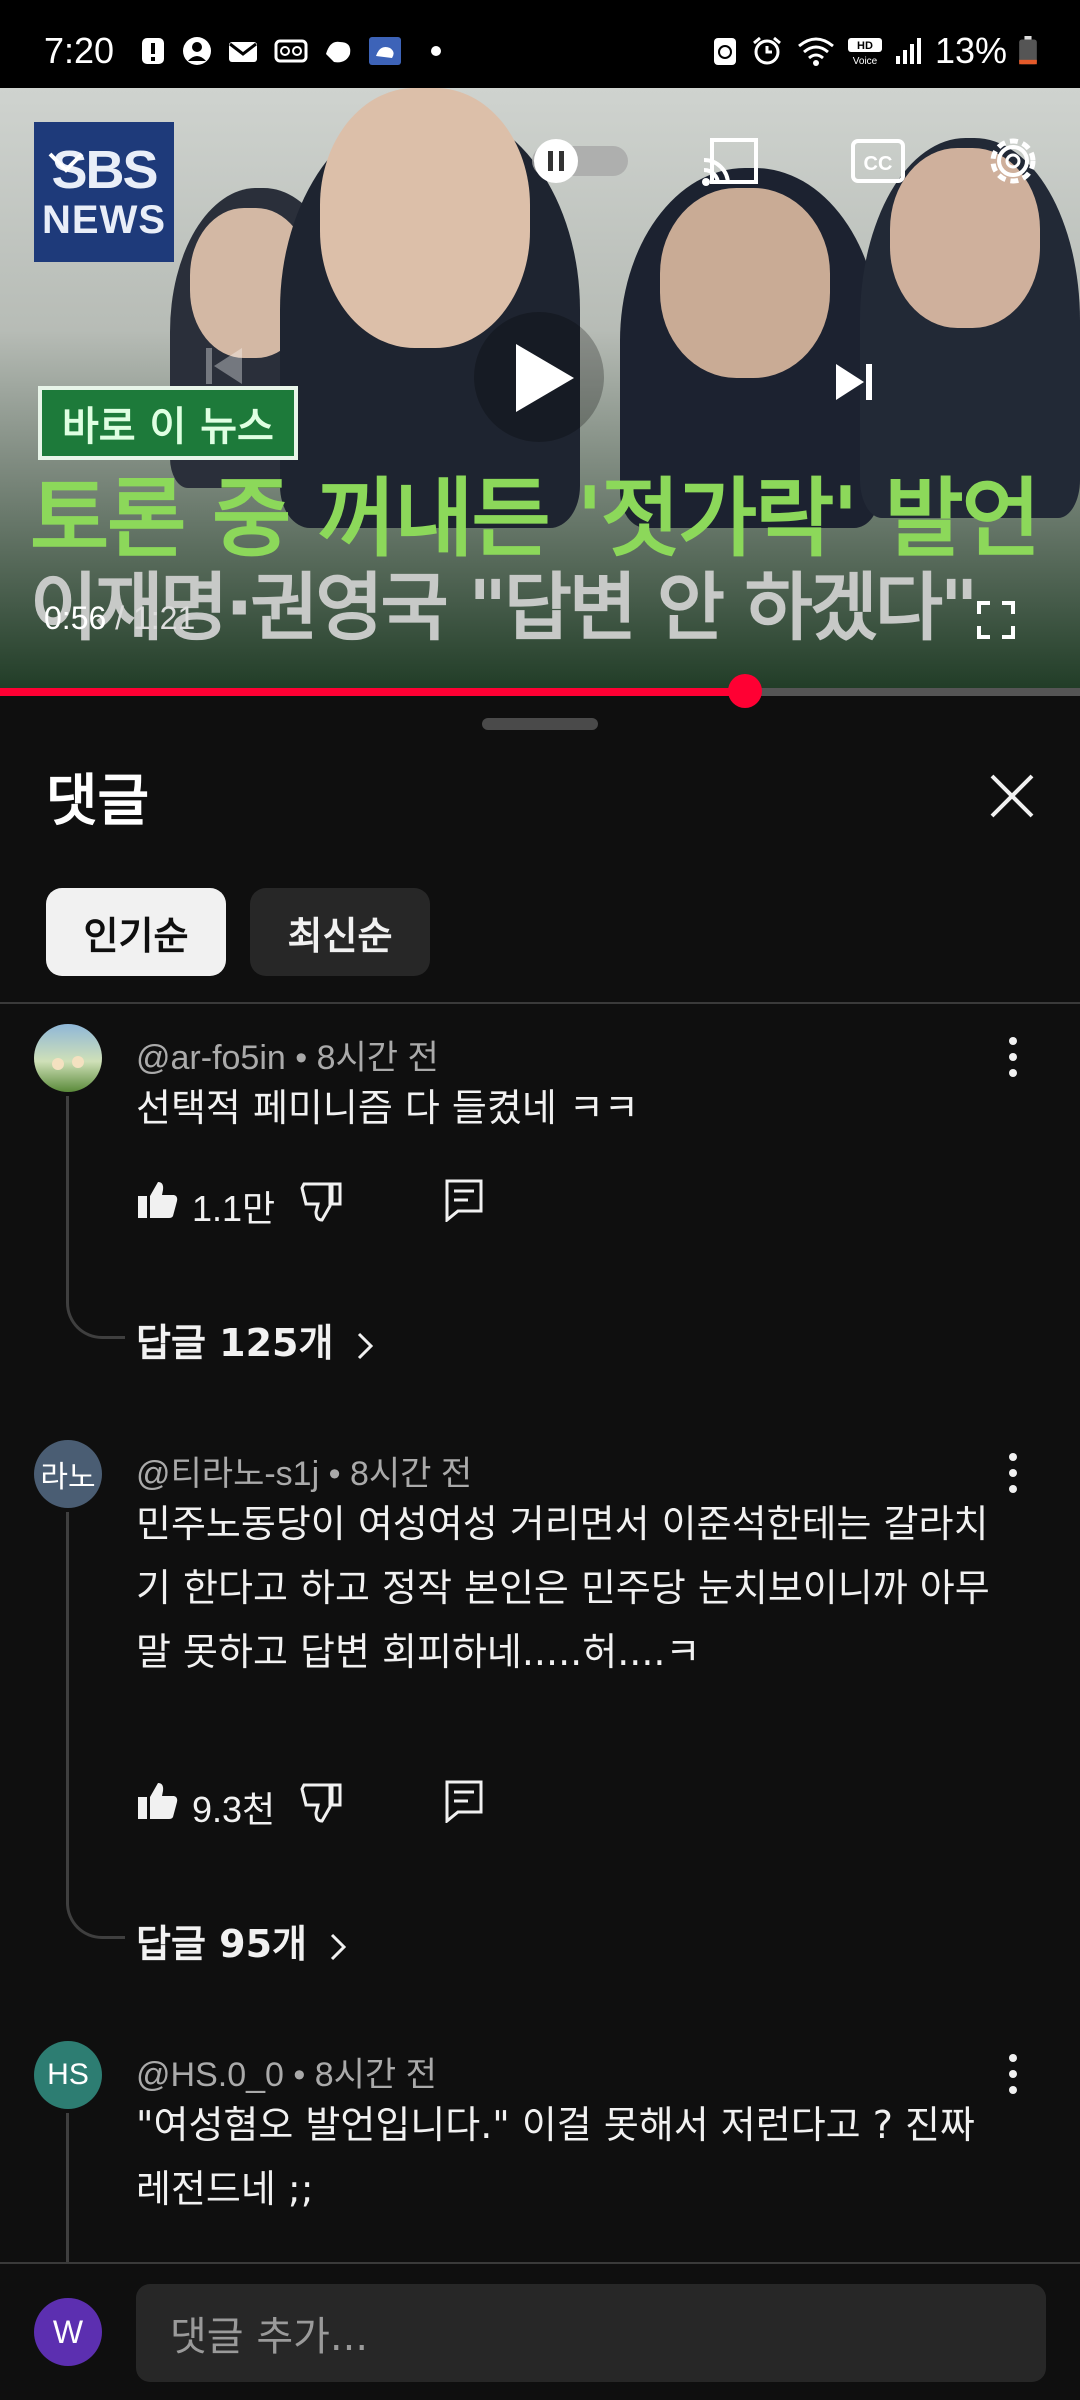 This screenshot has height=2400, width=1080. What do you see at coordinates (234, 1208) in the screenshot?
I see `like-count: 1.1만` at bounding box center [234, 1208].